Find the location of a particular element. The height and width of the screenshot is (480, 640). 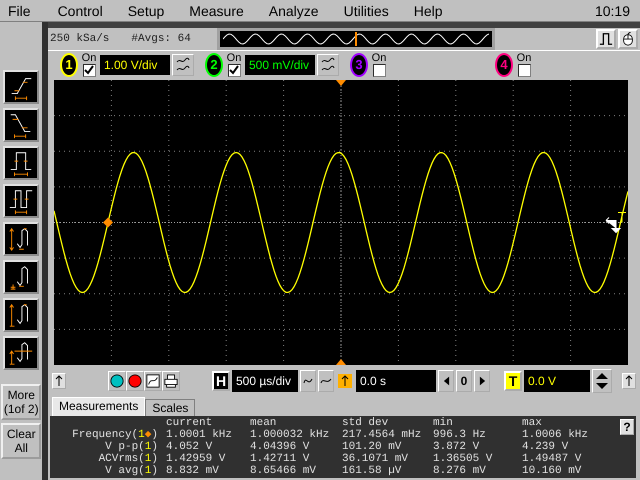

scale-field: 1.00 V/div is located at coordinates (135, 64).